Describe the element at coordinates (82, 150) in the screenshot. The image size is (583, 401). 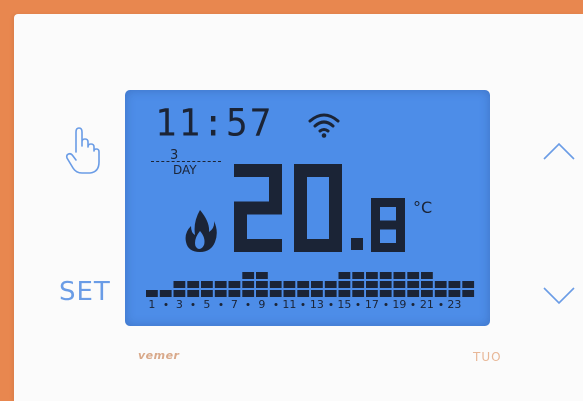
I see `hand-icon` at that location.